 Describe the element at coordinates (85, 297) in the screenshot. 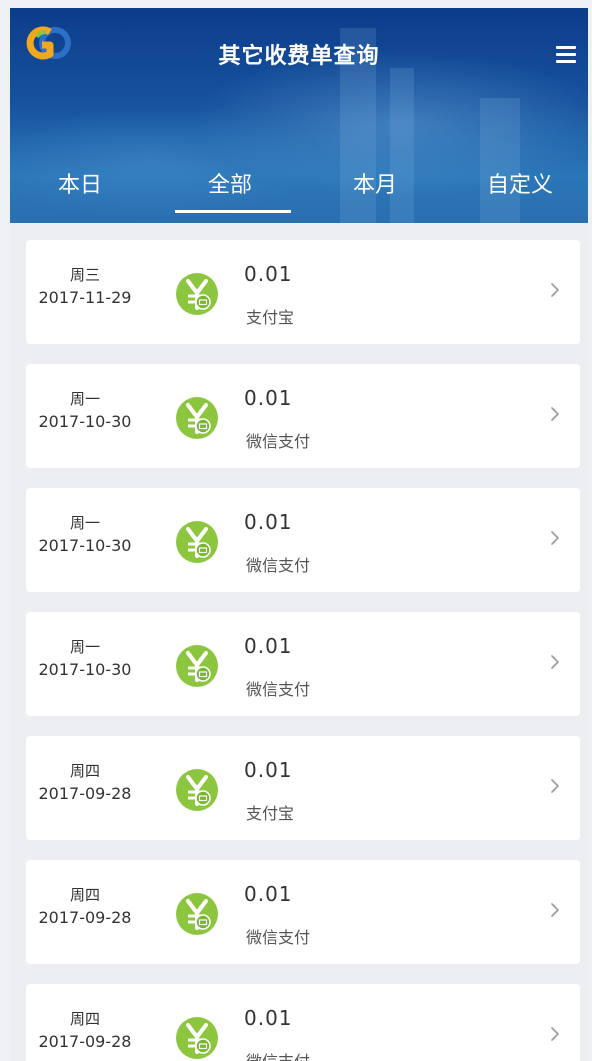

I see `record-date: 2017-11-29` at that location.